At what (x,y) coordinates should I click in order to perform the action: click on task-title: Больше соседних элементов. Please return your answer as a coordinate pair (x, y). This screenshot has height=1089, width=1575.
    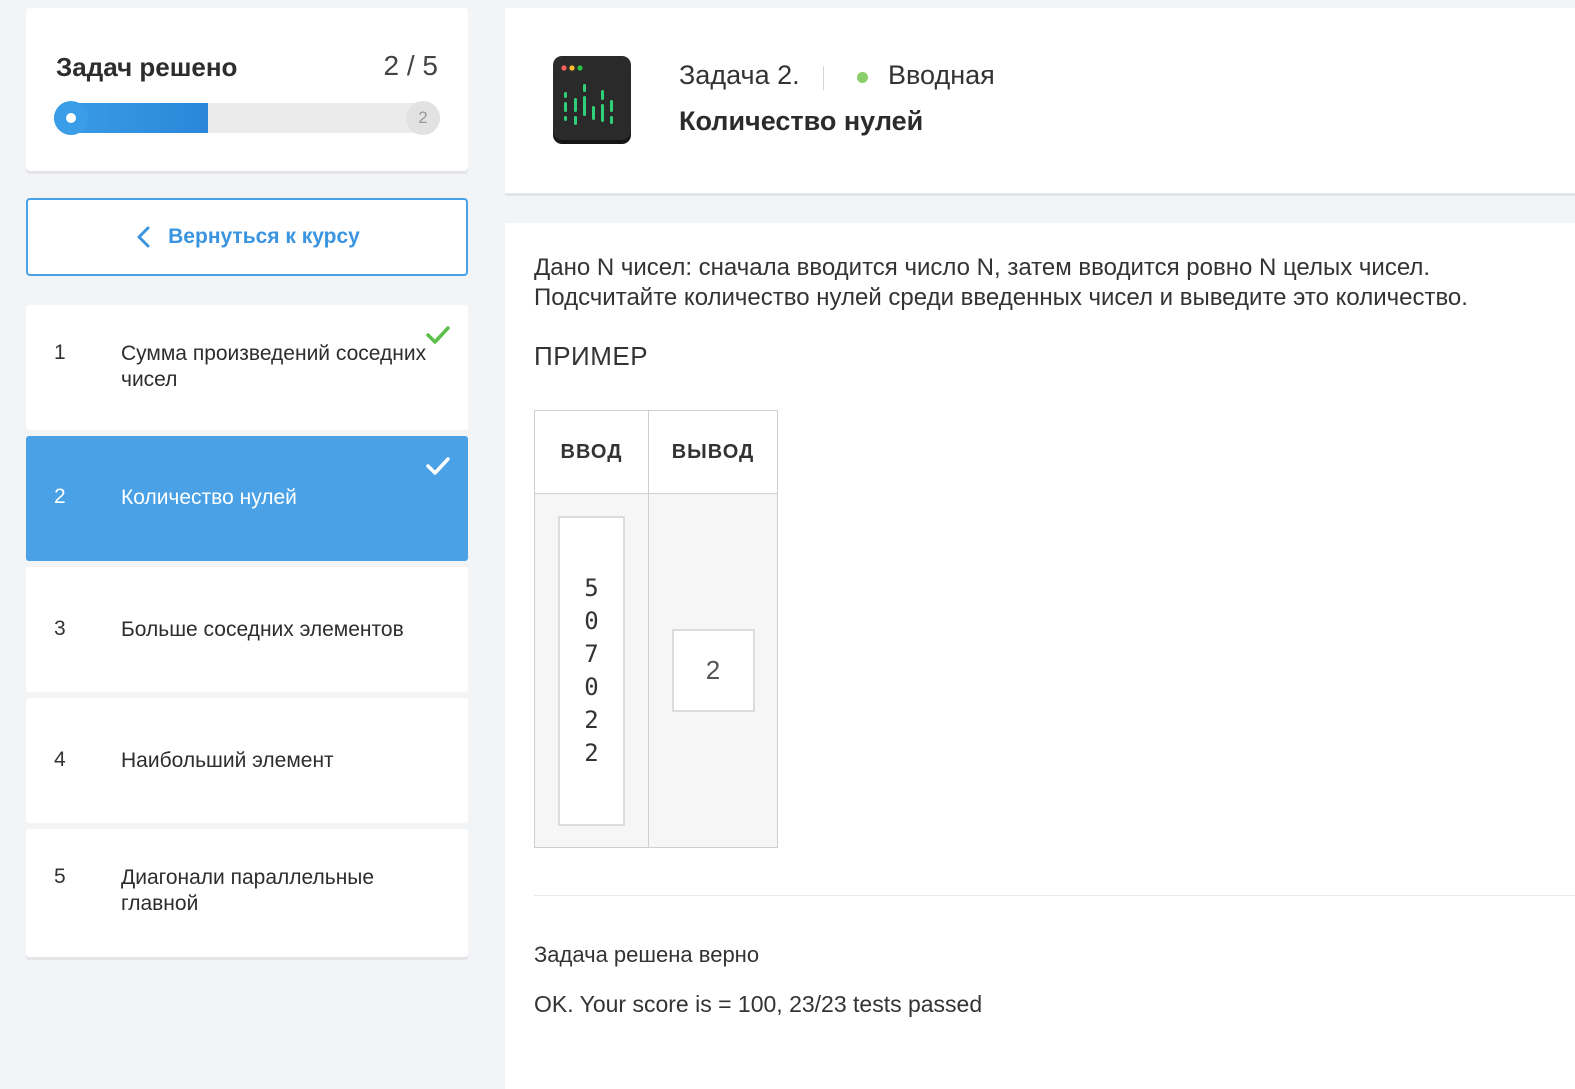
    Looking at the image, I should click on (262, 629).